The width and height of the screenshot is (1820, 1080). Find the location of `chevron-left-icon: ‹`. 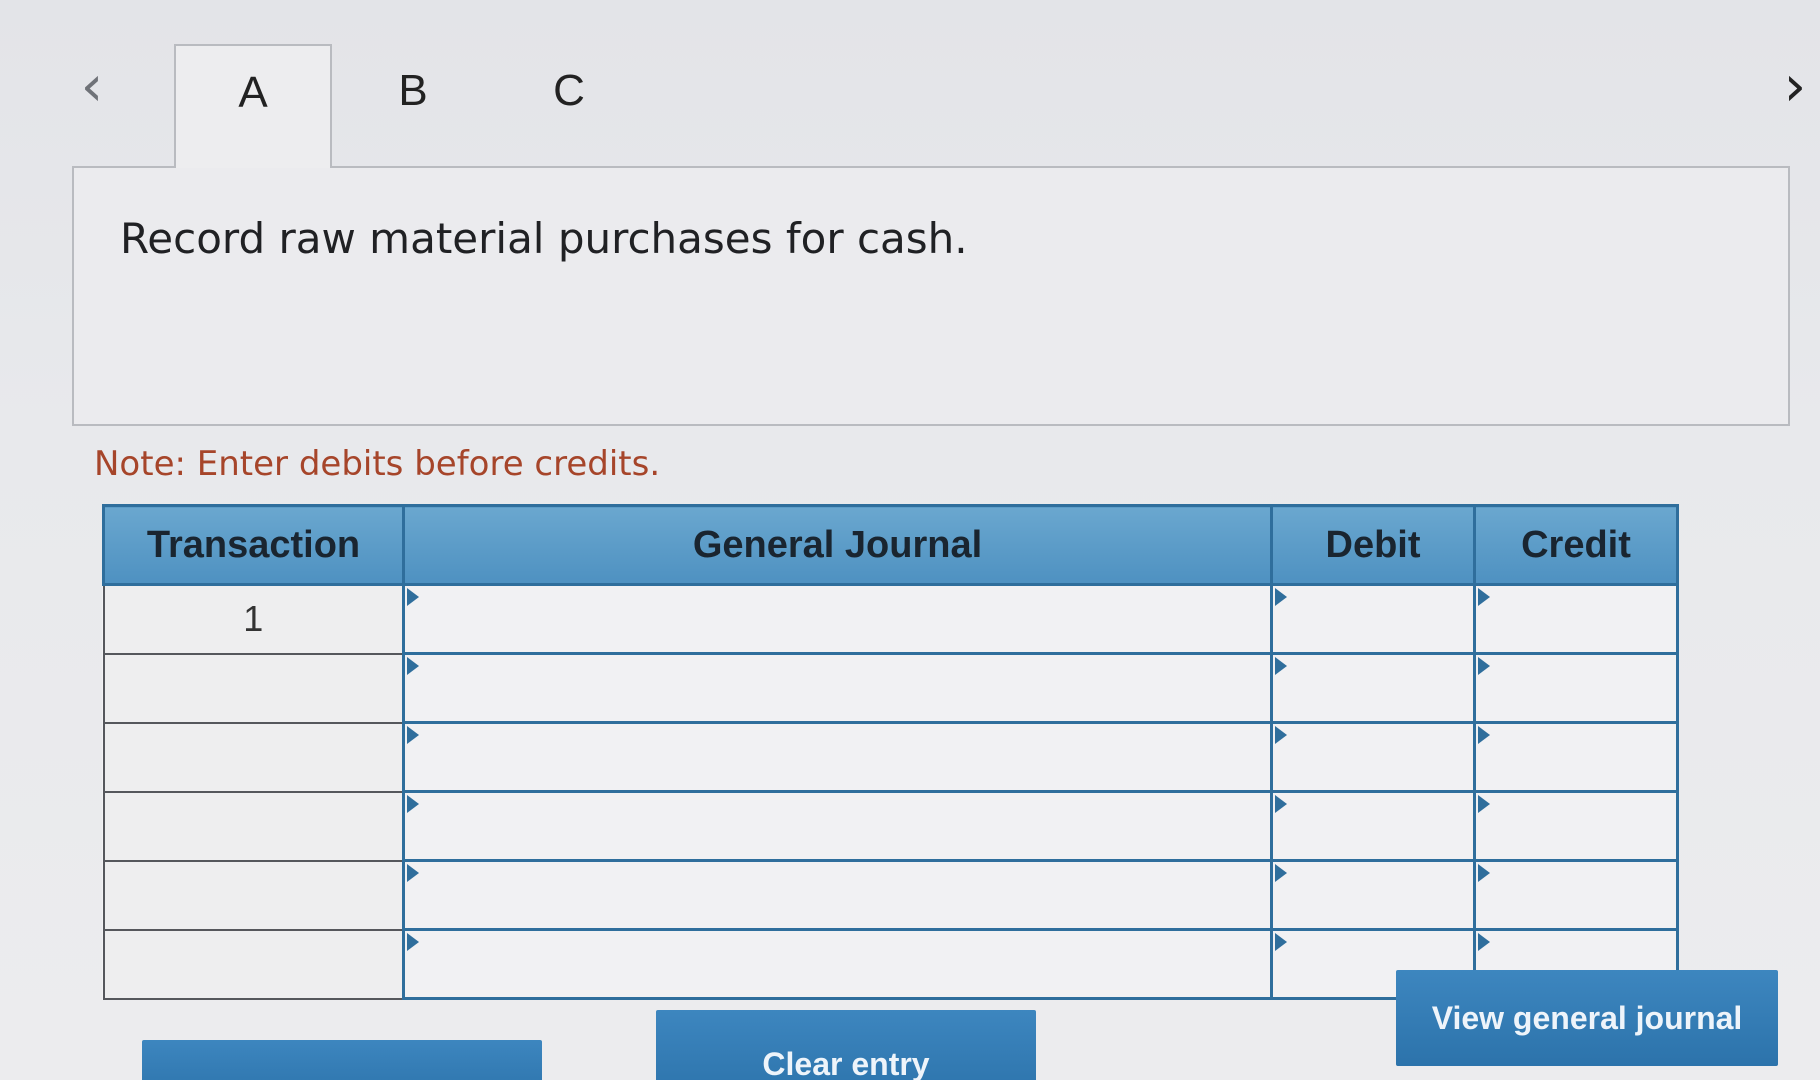

chevron-left-icon: ‹ is located at coordinates (92, 87).